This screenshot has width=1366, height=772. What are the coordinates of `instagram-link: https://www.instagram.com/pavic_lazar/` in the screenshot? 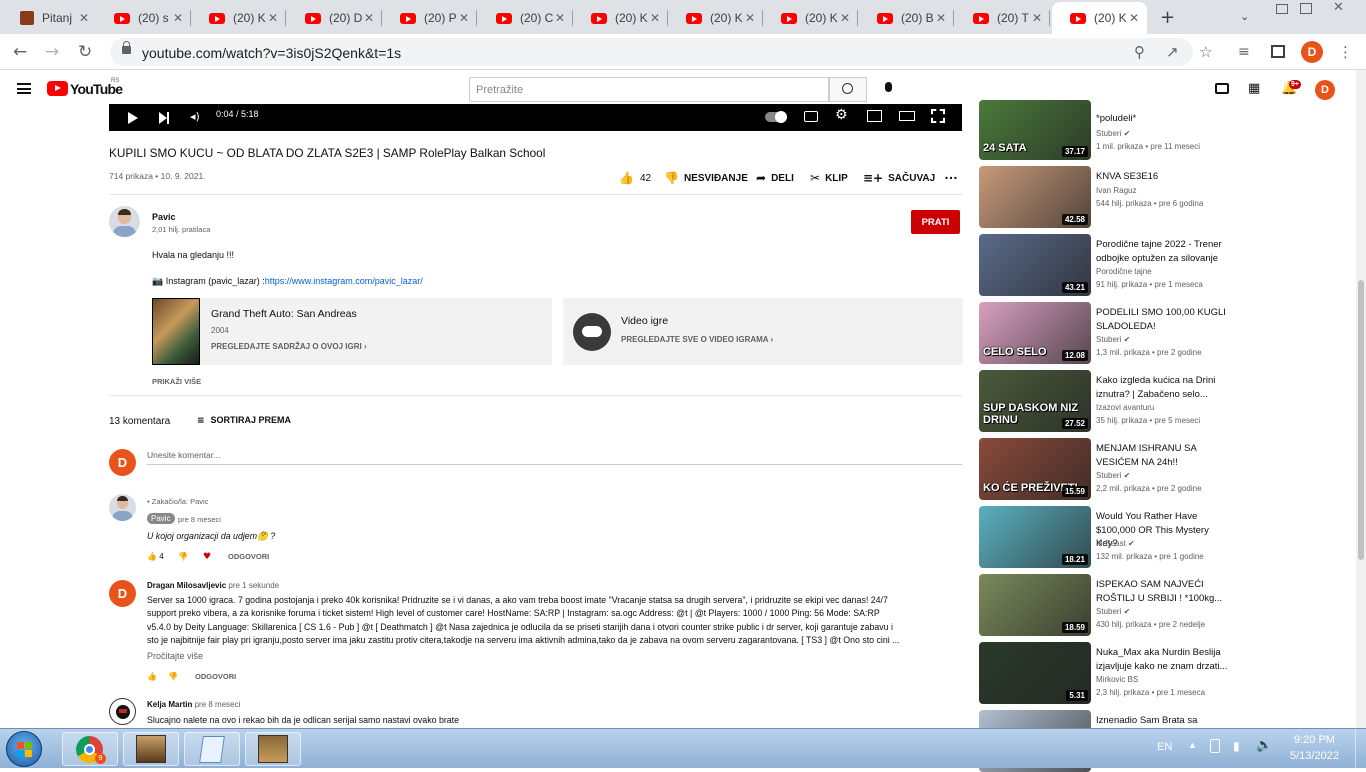 It's located at (344, 281).